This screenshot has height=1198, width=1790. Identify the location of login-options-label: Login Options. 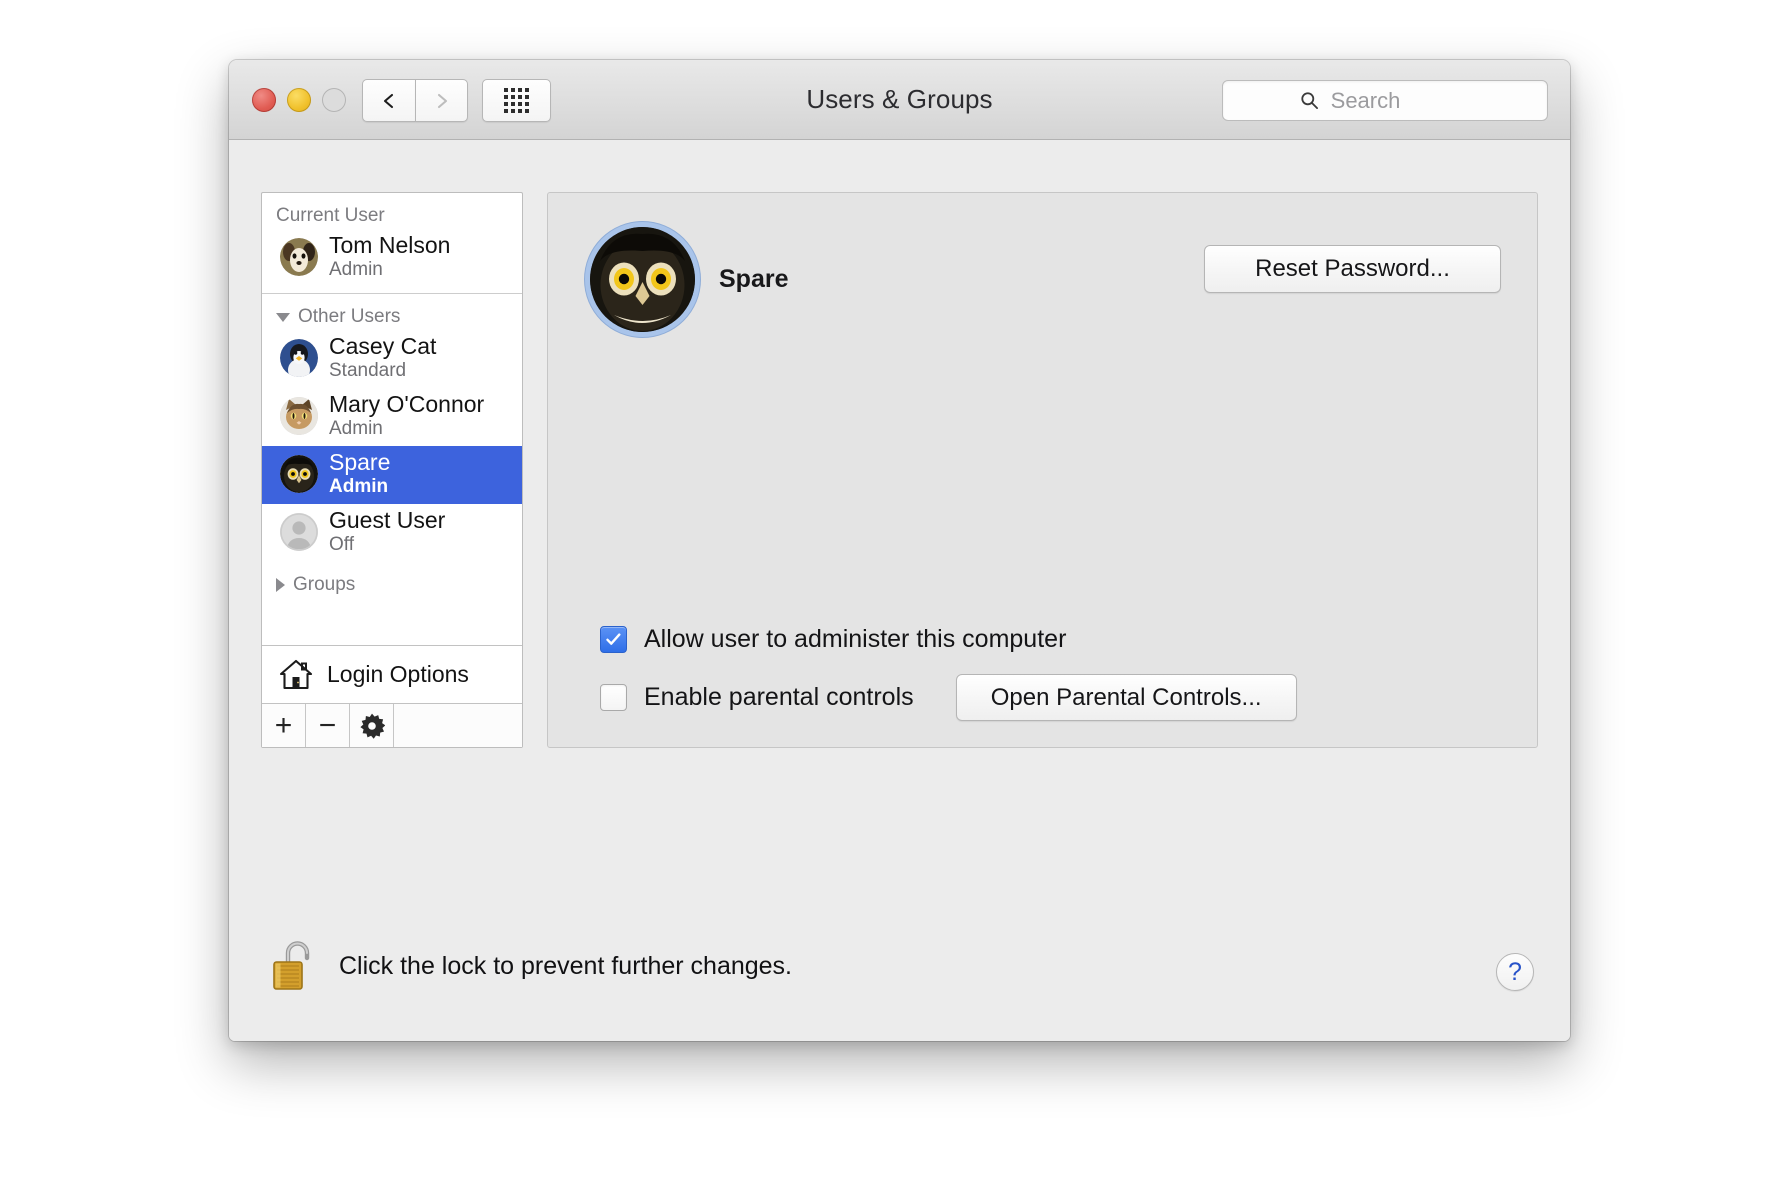
(398, 674).